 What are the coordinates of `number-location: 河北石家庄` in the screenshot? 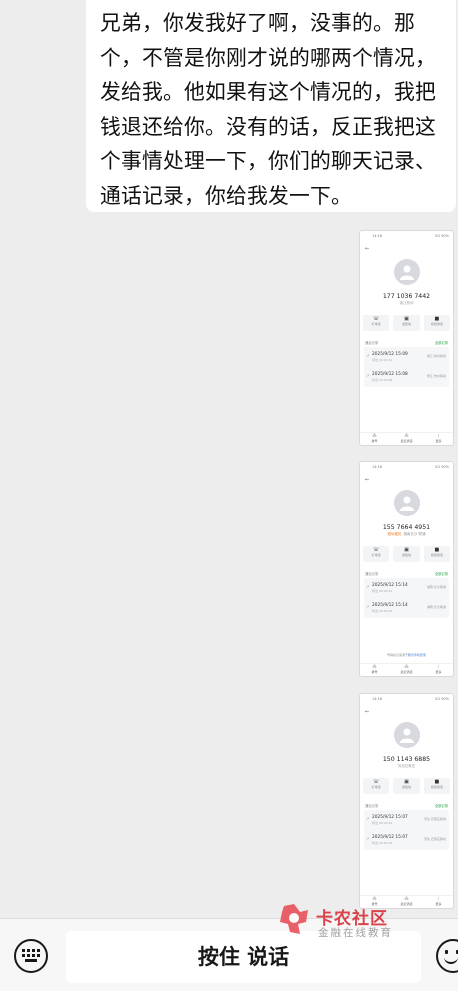 It's located at (406, 766).